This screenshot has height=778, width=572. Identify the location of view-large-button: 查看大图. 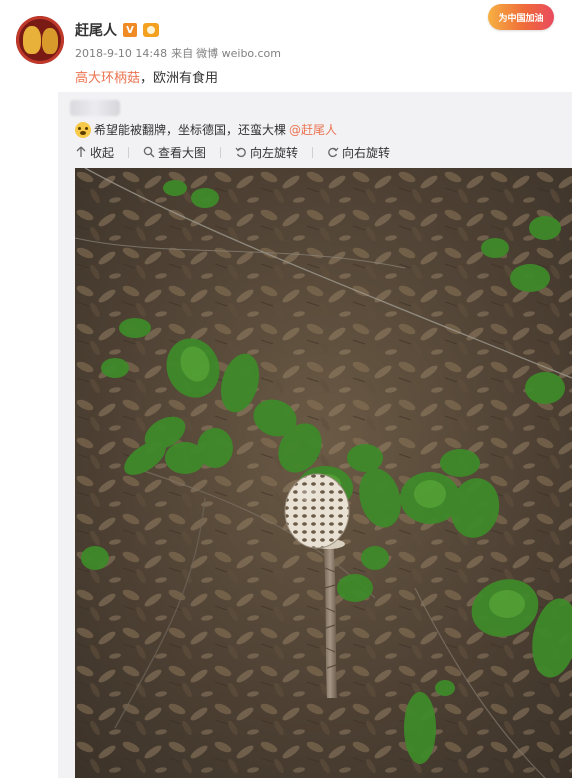
(174, 152).